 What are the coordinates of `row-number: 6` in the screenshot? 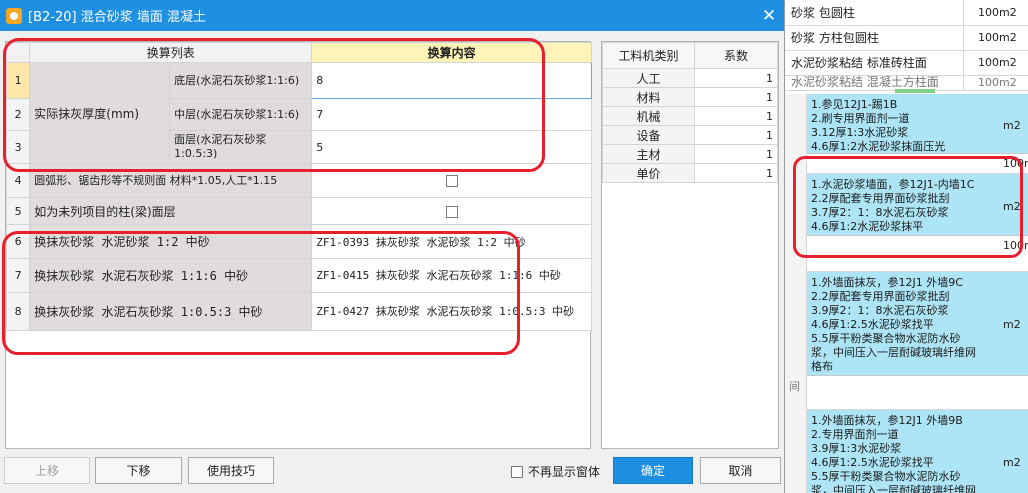 It's located at (18, 241).